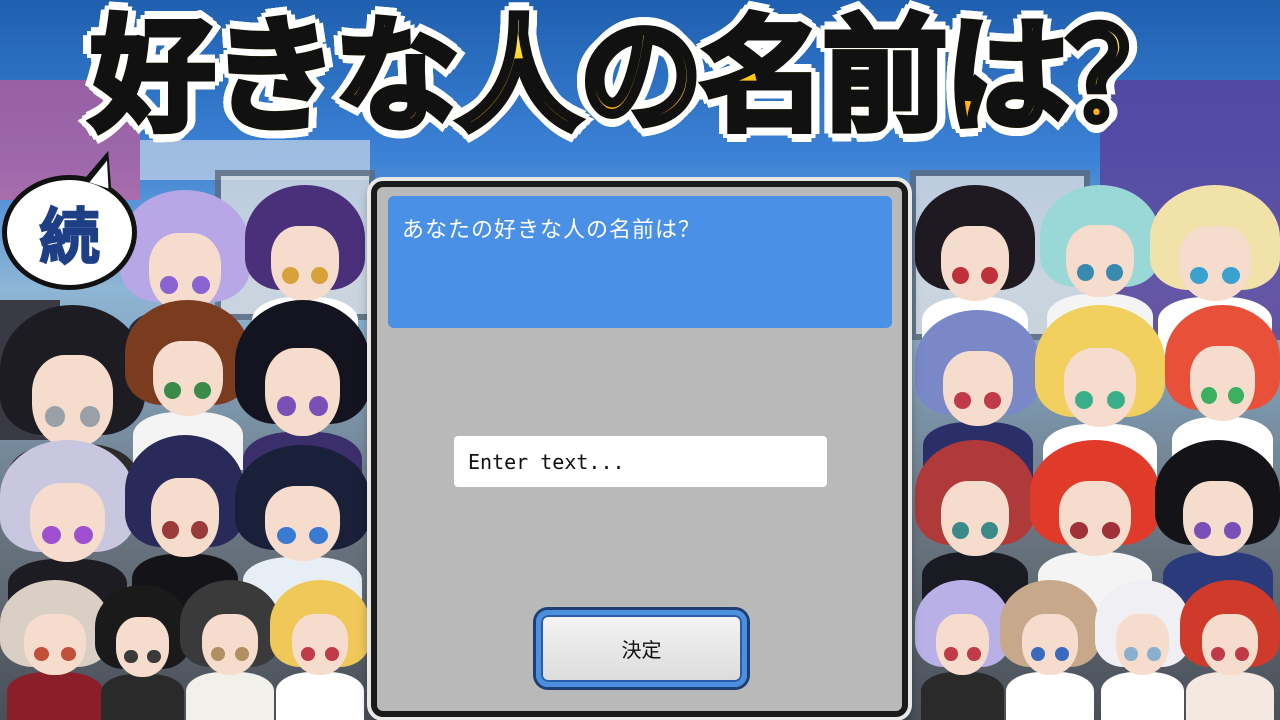 The width and height of the screenshot is (1280, 720). I want to click on name-input, so click(640, 461).